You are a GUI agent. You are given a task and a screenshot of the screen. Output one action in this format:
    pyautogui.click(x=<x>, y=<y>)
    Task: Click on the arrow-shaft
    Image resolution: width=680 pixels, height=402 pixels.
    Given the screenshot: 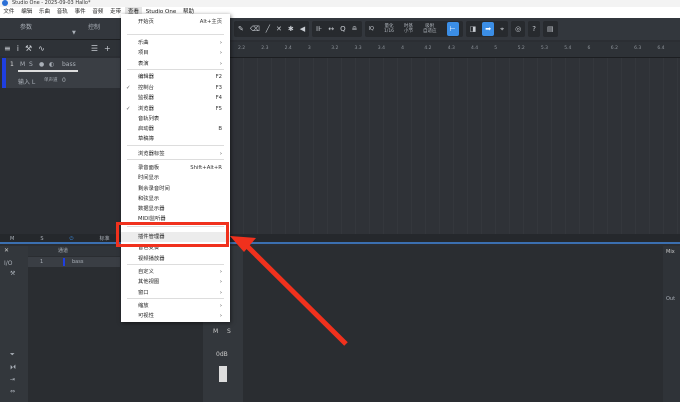 What is the action you would take?
    pyautogui.click(x=296, y=294)
    